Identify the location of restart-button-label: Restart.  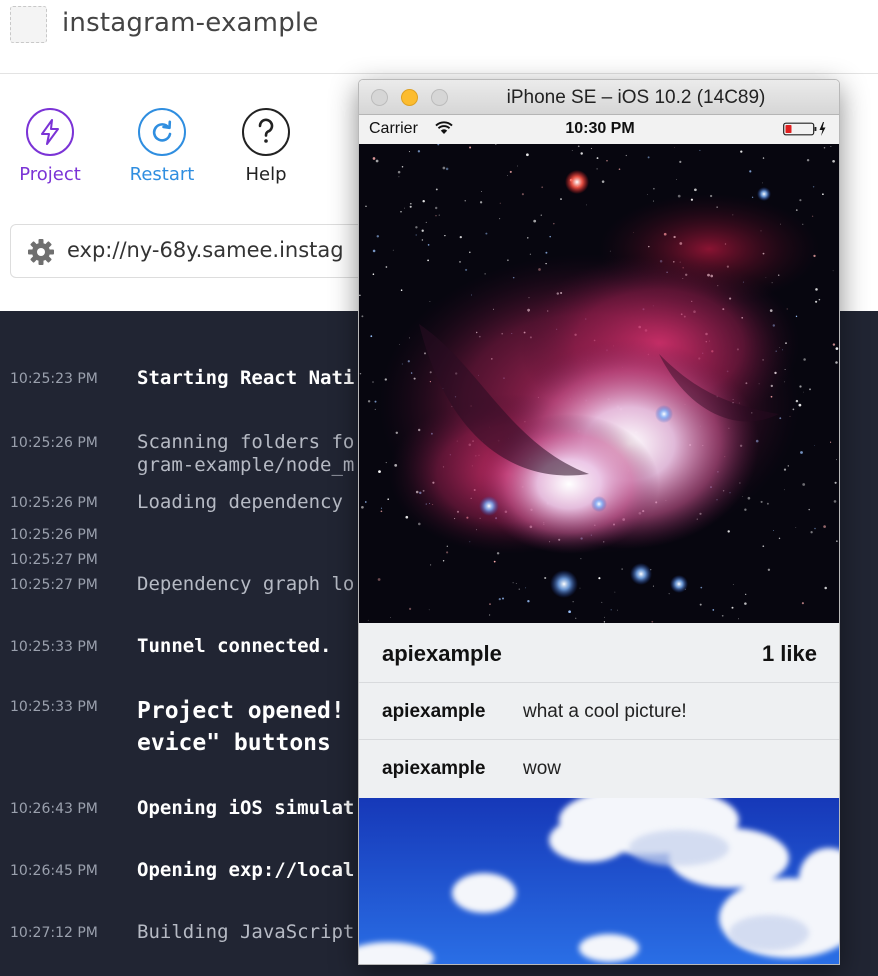
(162, 174).